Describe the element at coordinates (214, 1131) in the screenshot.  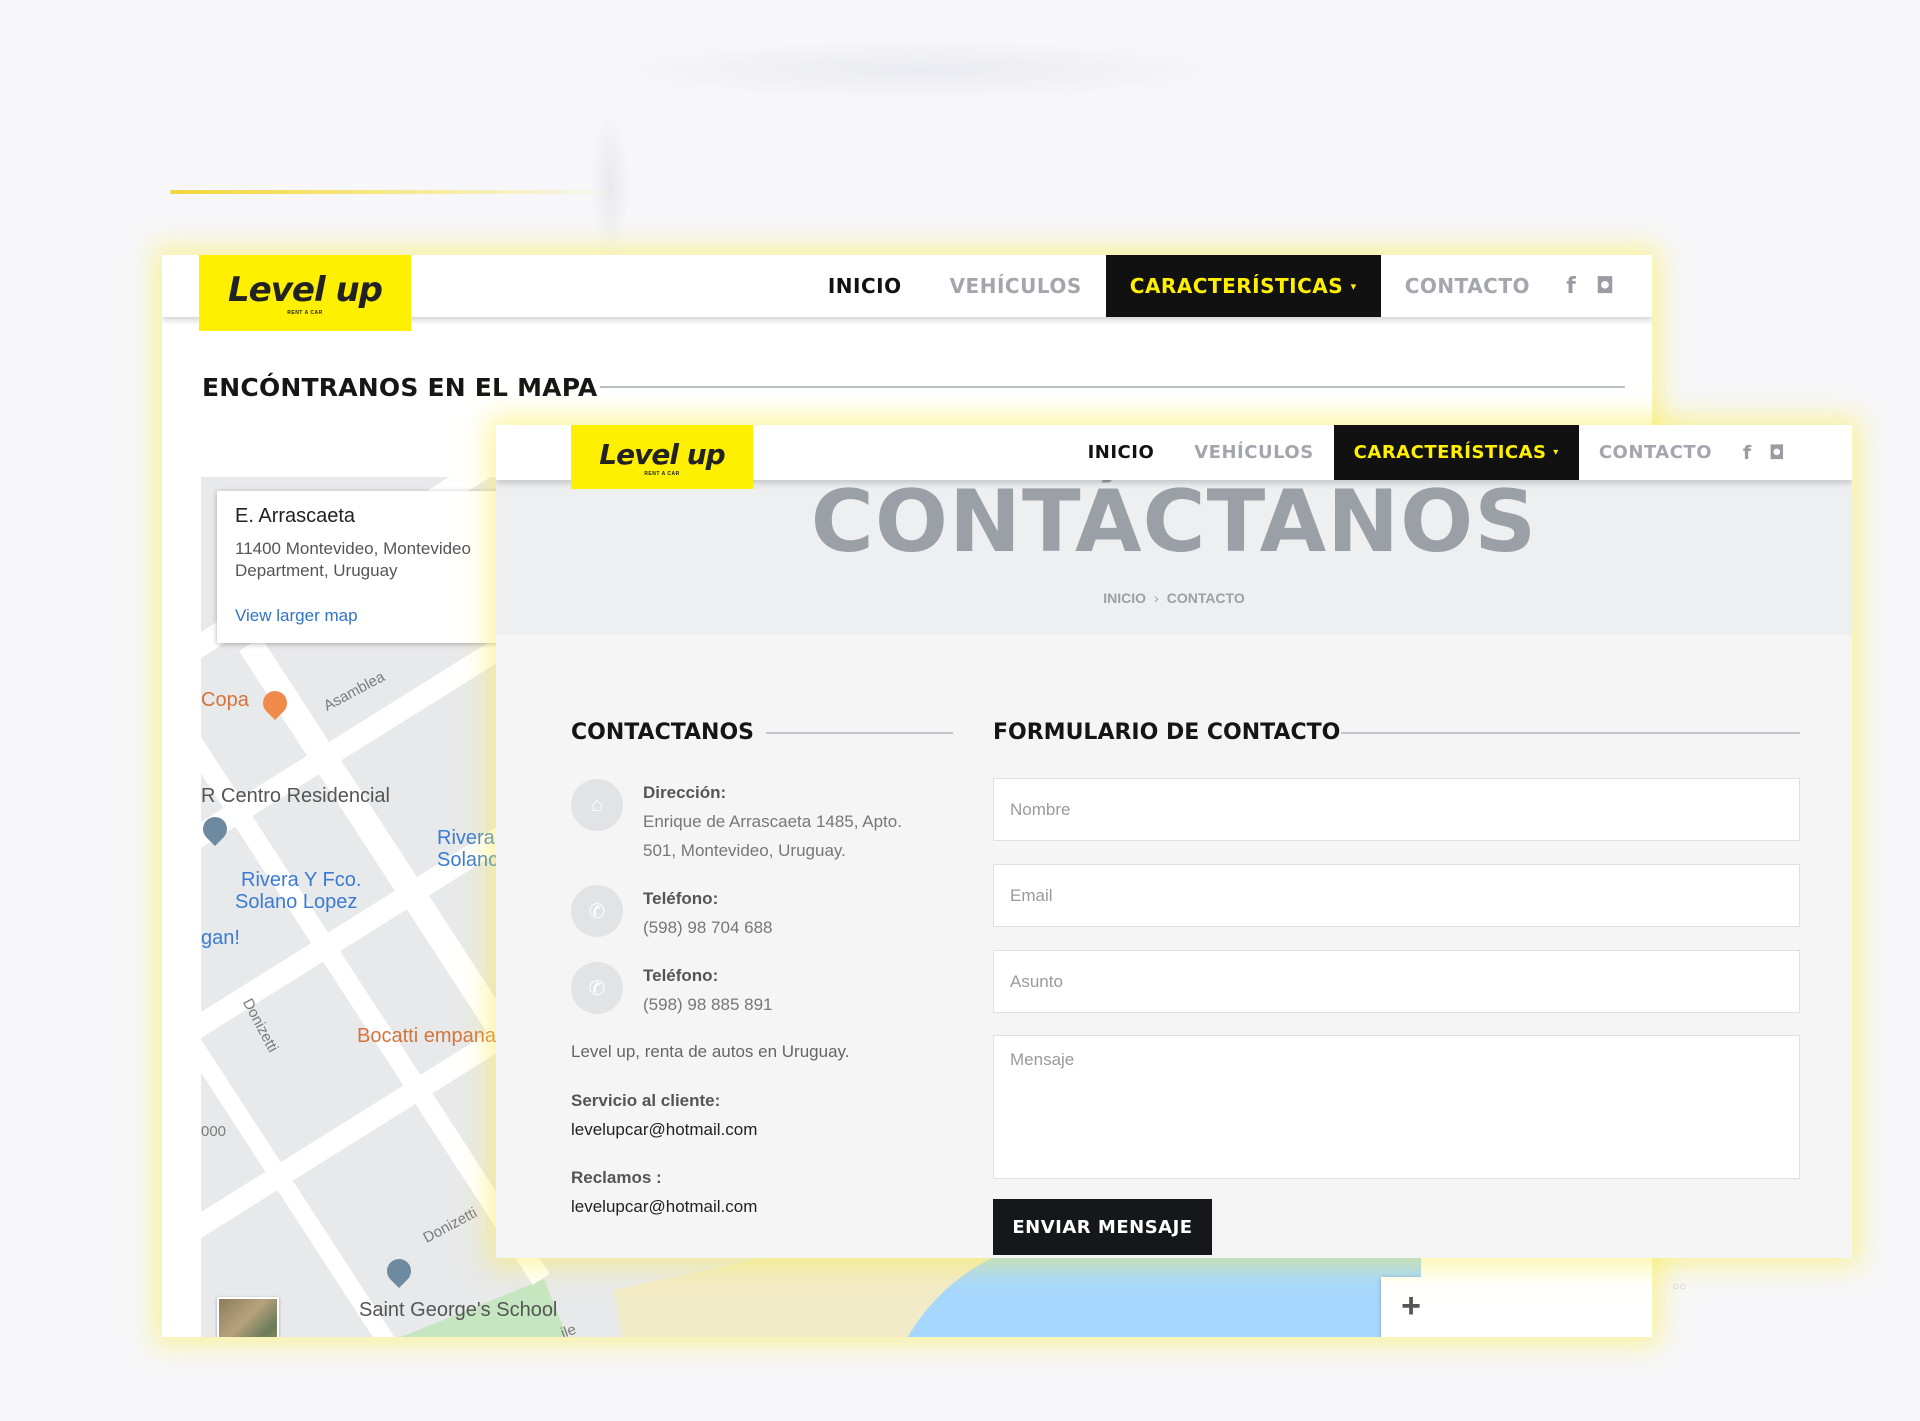
I see `map-street-number: 000` at that location.